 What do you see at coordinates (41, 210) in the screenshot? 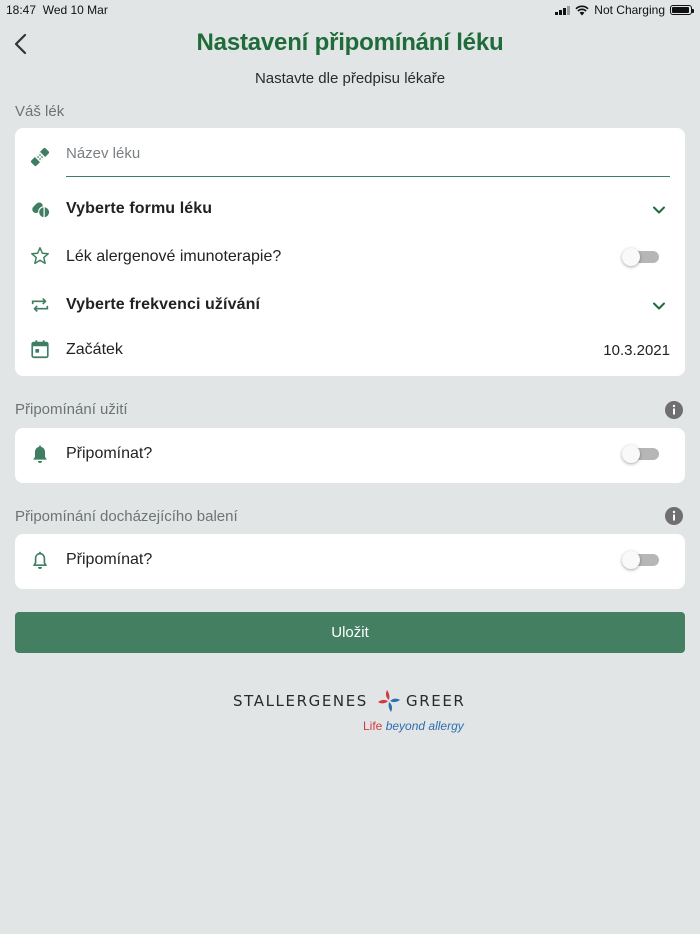
I see `pills-icon` at bounding box center [41, 210].